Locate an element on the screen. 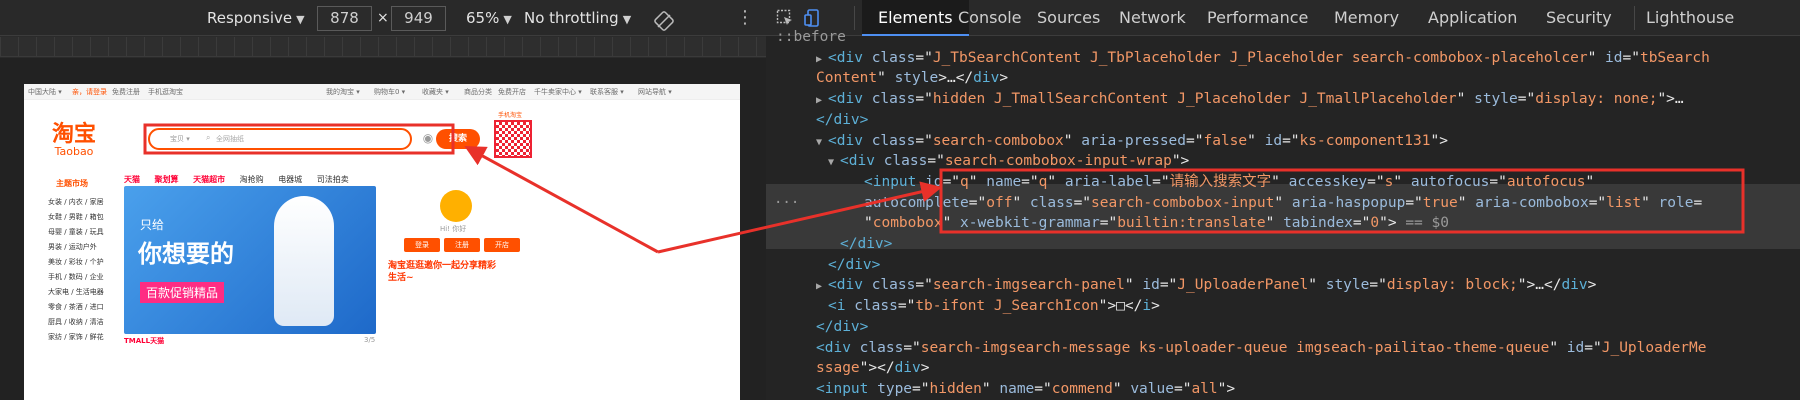 Image resolution: width=1800 pixels, height=400 pixels. category-item: 女装 / 内衣 / 家居 is located at coordinates (84, 202).